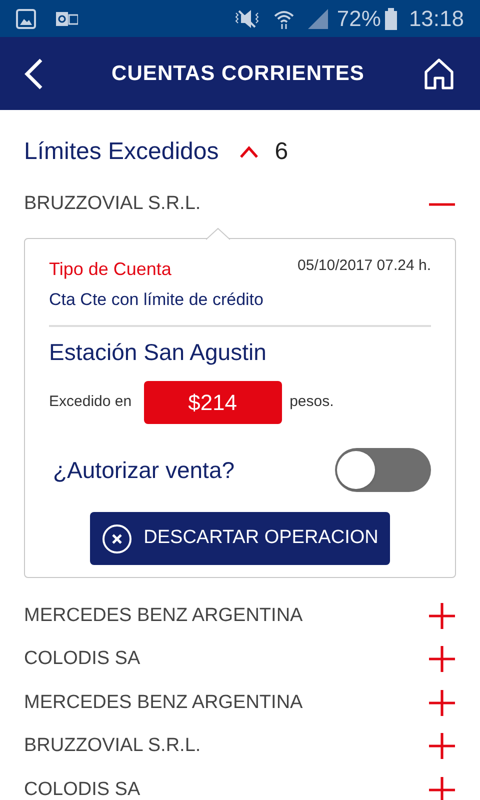  What do you see at coordinates (317, 19) in the screenshot?
I see `signal-icon` at bounding box center [317, 19].